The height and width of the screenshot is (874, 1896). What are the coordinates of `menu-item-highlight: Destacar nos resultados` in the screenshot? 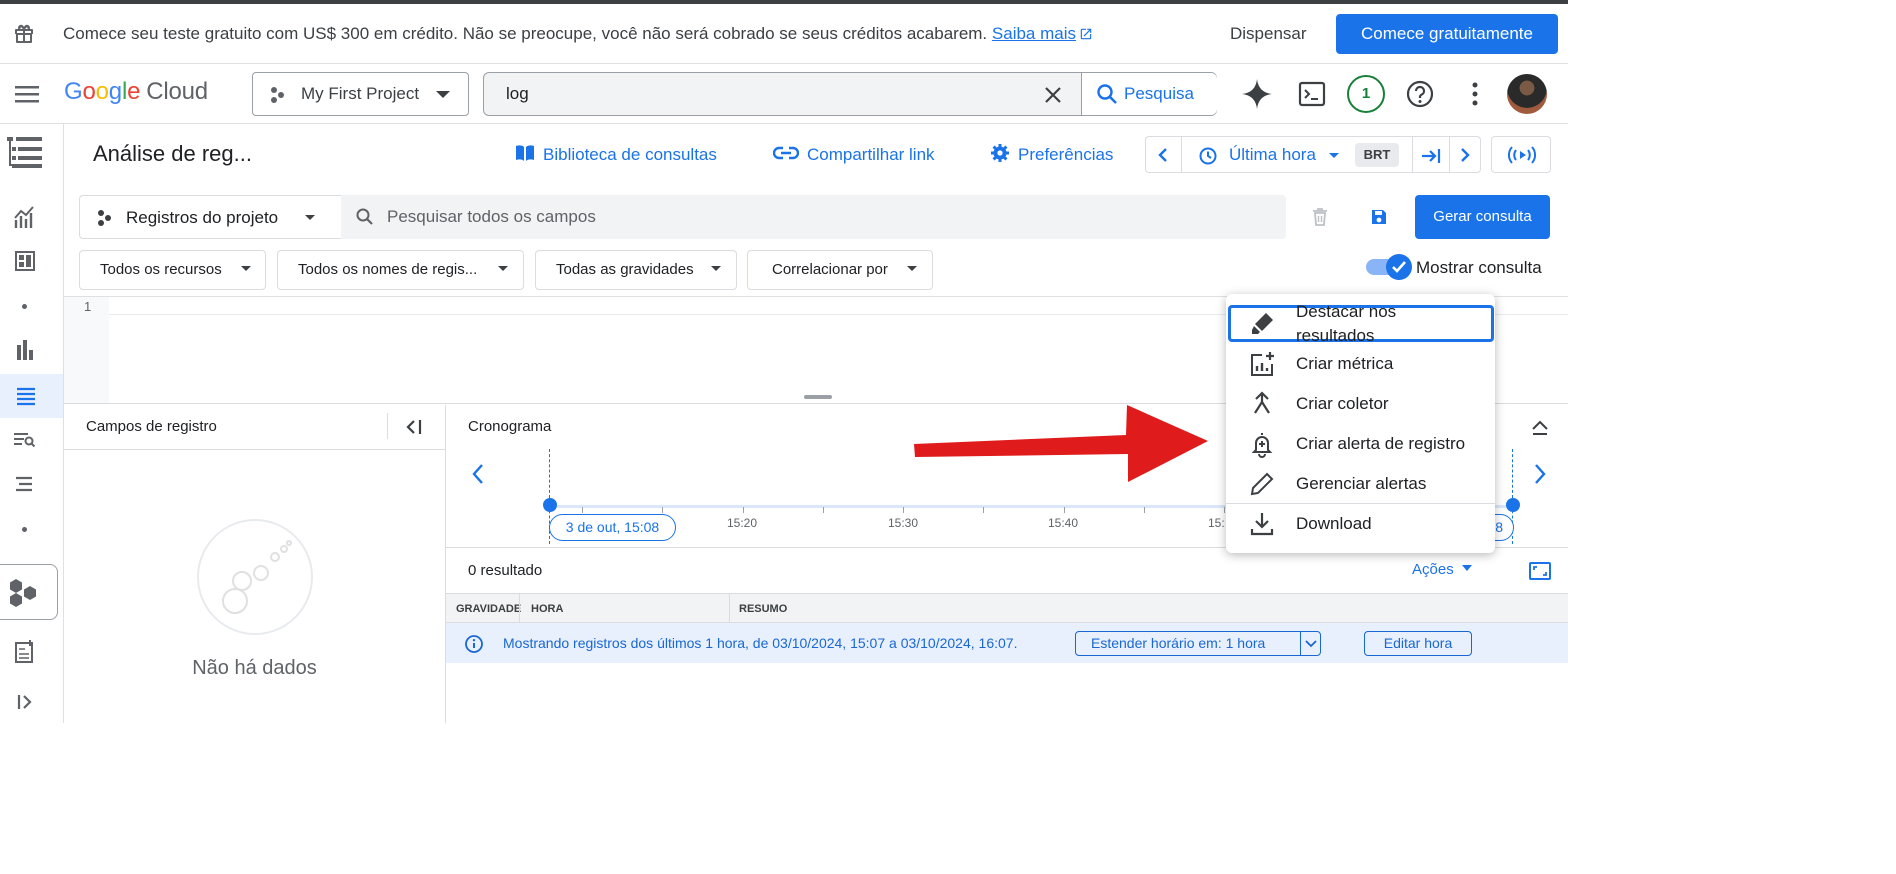 It's located at (1360, 323).